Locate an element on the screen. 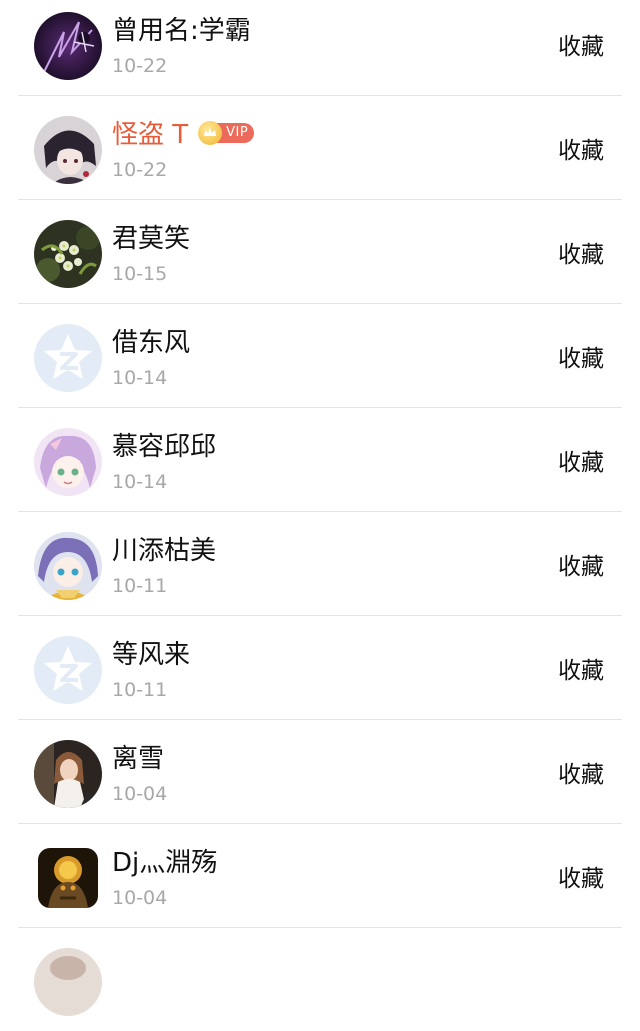 The width and height of the screenshot is (640, 1031). list-item: 离雪 10-04 收藏 is located at coordinates (320, 772).